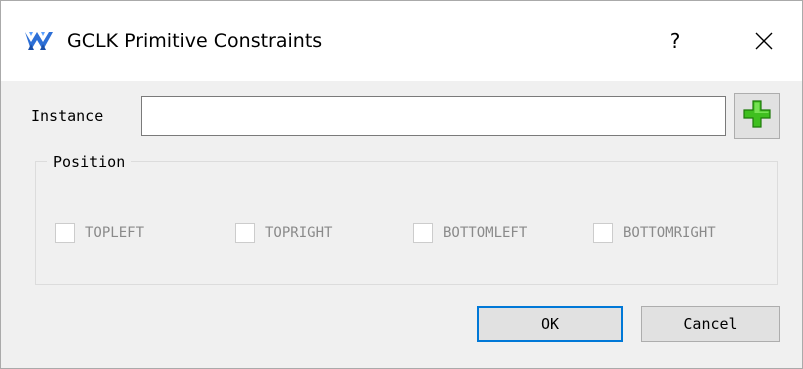 The image size is (803, 369). I want to click on close-icon, so click(764, 41).